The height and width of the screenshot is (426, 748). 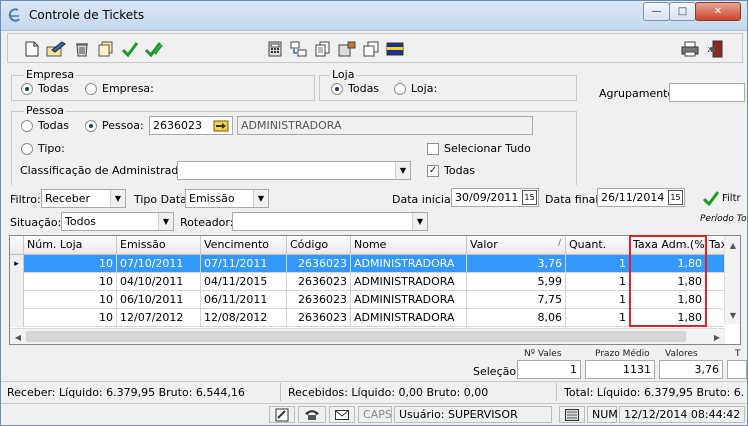 I want to click on separator, so click(x=280, y=392).